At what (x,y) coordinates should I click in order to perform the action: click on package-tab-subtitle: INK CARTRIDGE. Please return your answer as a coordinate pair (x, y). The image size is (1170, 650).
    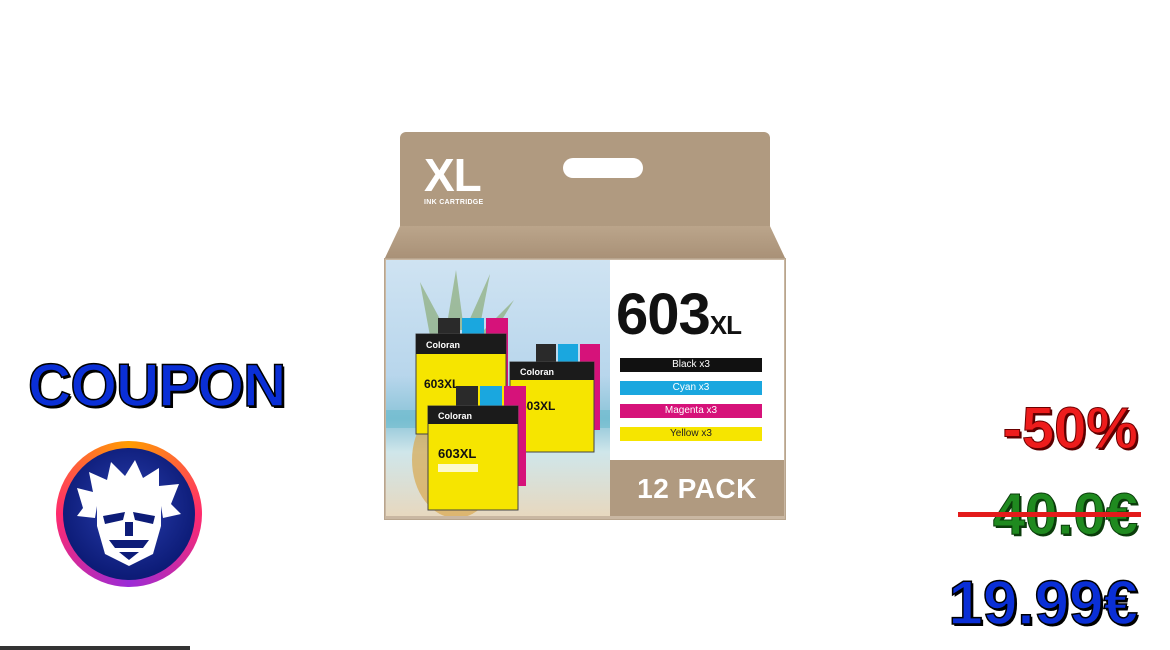
    Looking at the image, I should click on (454, 202).